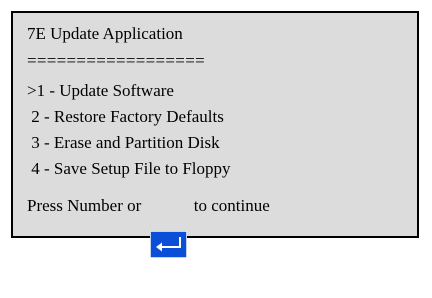 This screenshot has width=432, height=298. Describe the element at coordinates (148, 223) in the screenshot. I see `continue-prompt: Press Number or to continue` at that location.